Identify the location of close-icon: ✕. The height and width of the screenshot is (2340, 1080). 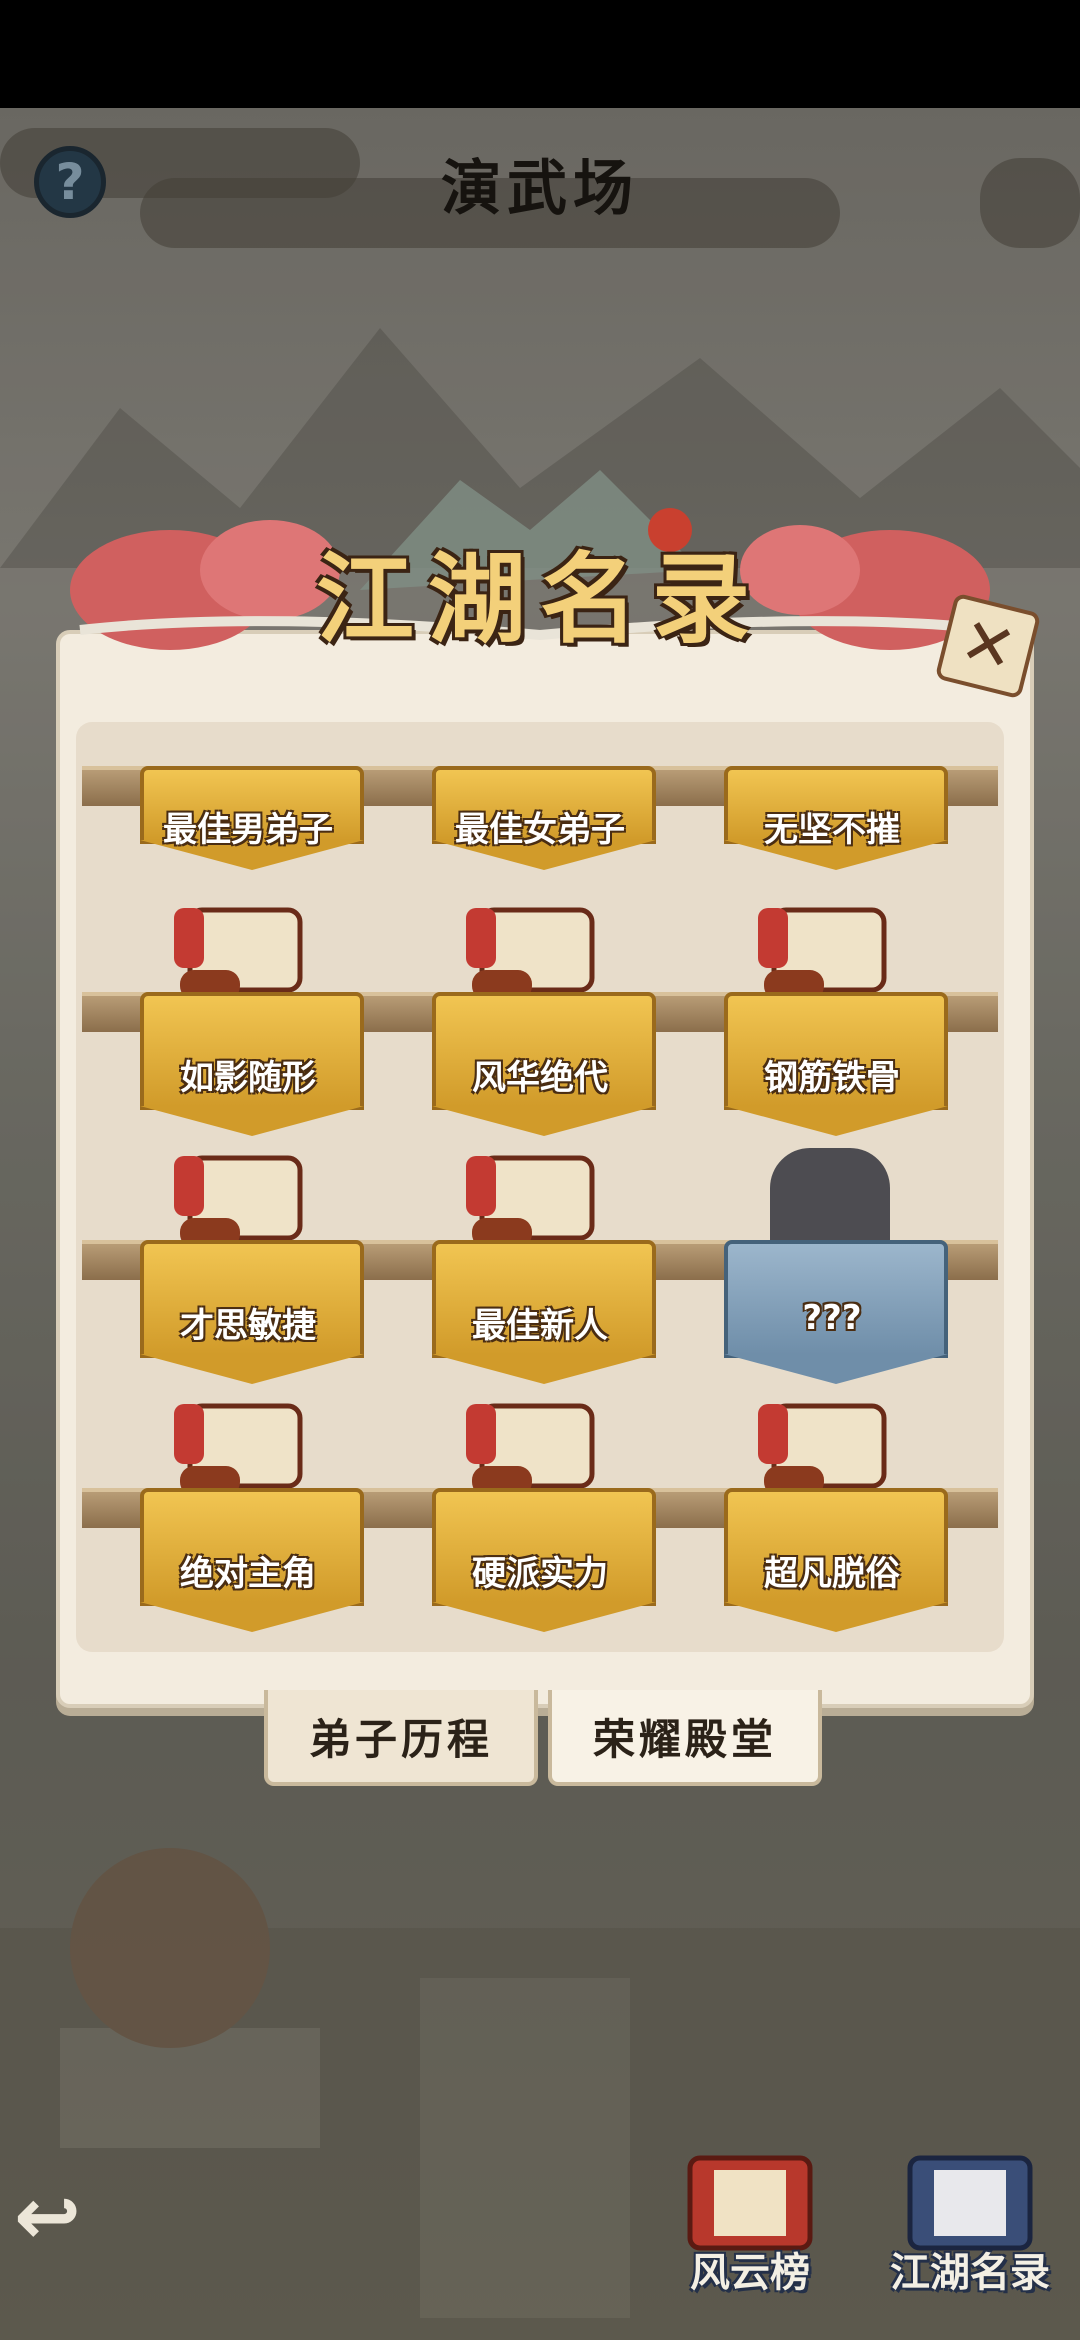
(988, 646).